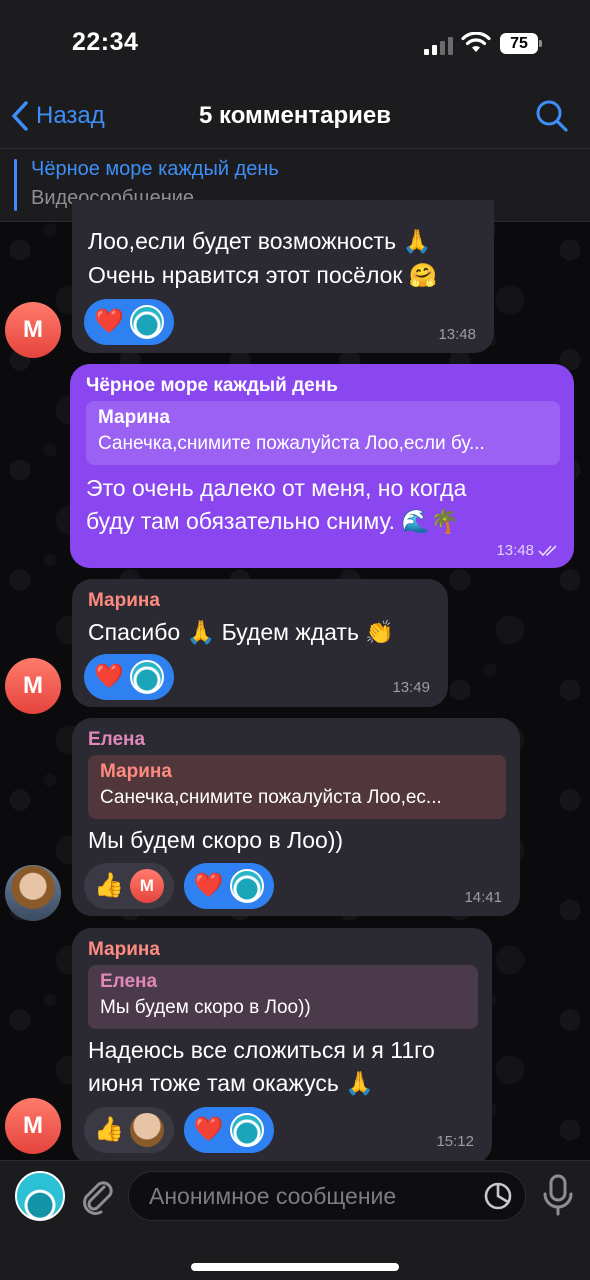 This screenshot has height=1280, width=590. I want to click on reply-author: Елена, so click(129, 981).